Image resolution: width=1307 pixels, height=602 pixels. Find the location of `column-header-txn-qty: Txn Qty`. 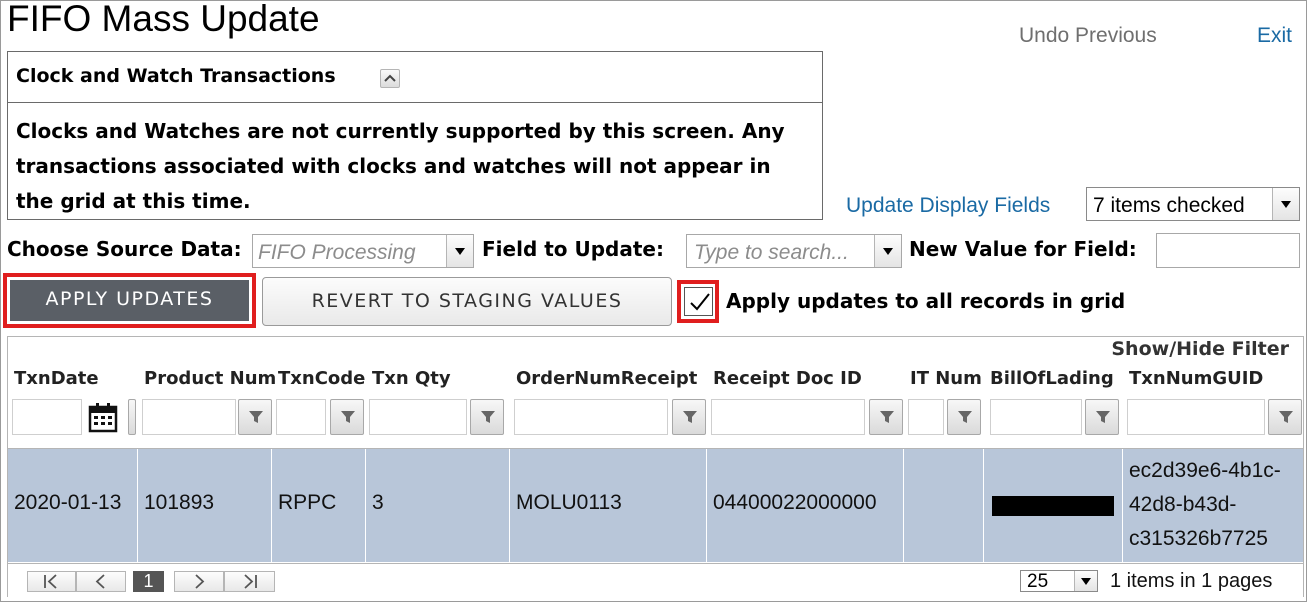

column-header-txn-qty: Txn Qty is located at coordinates (438, 406).